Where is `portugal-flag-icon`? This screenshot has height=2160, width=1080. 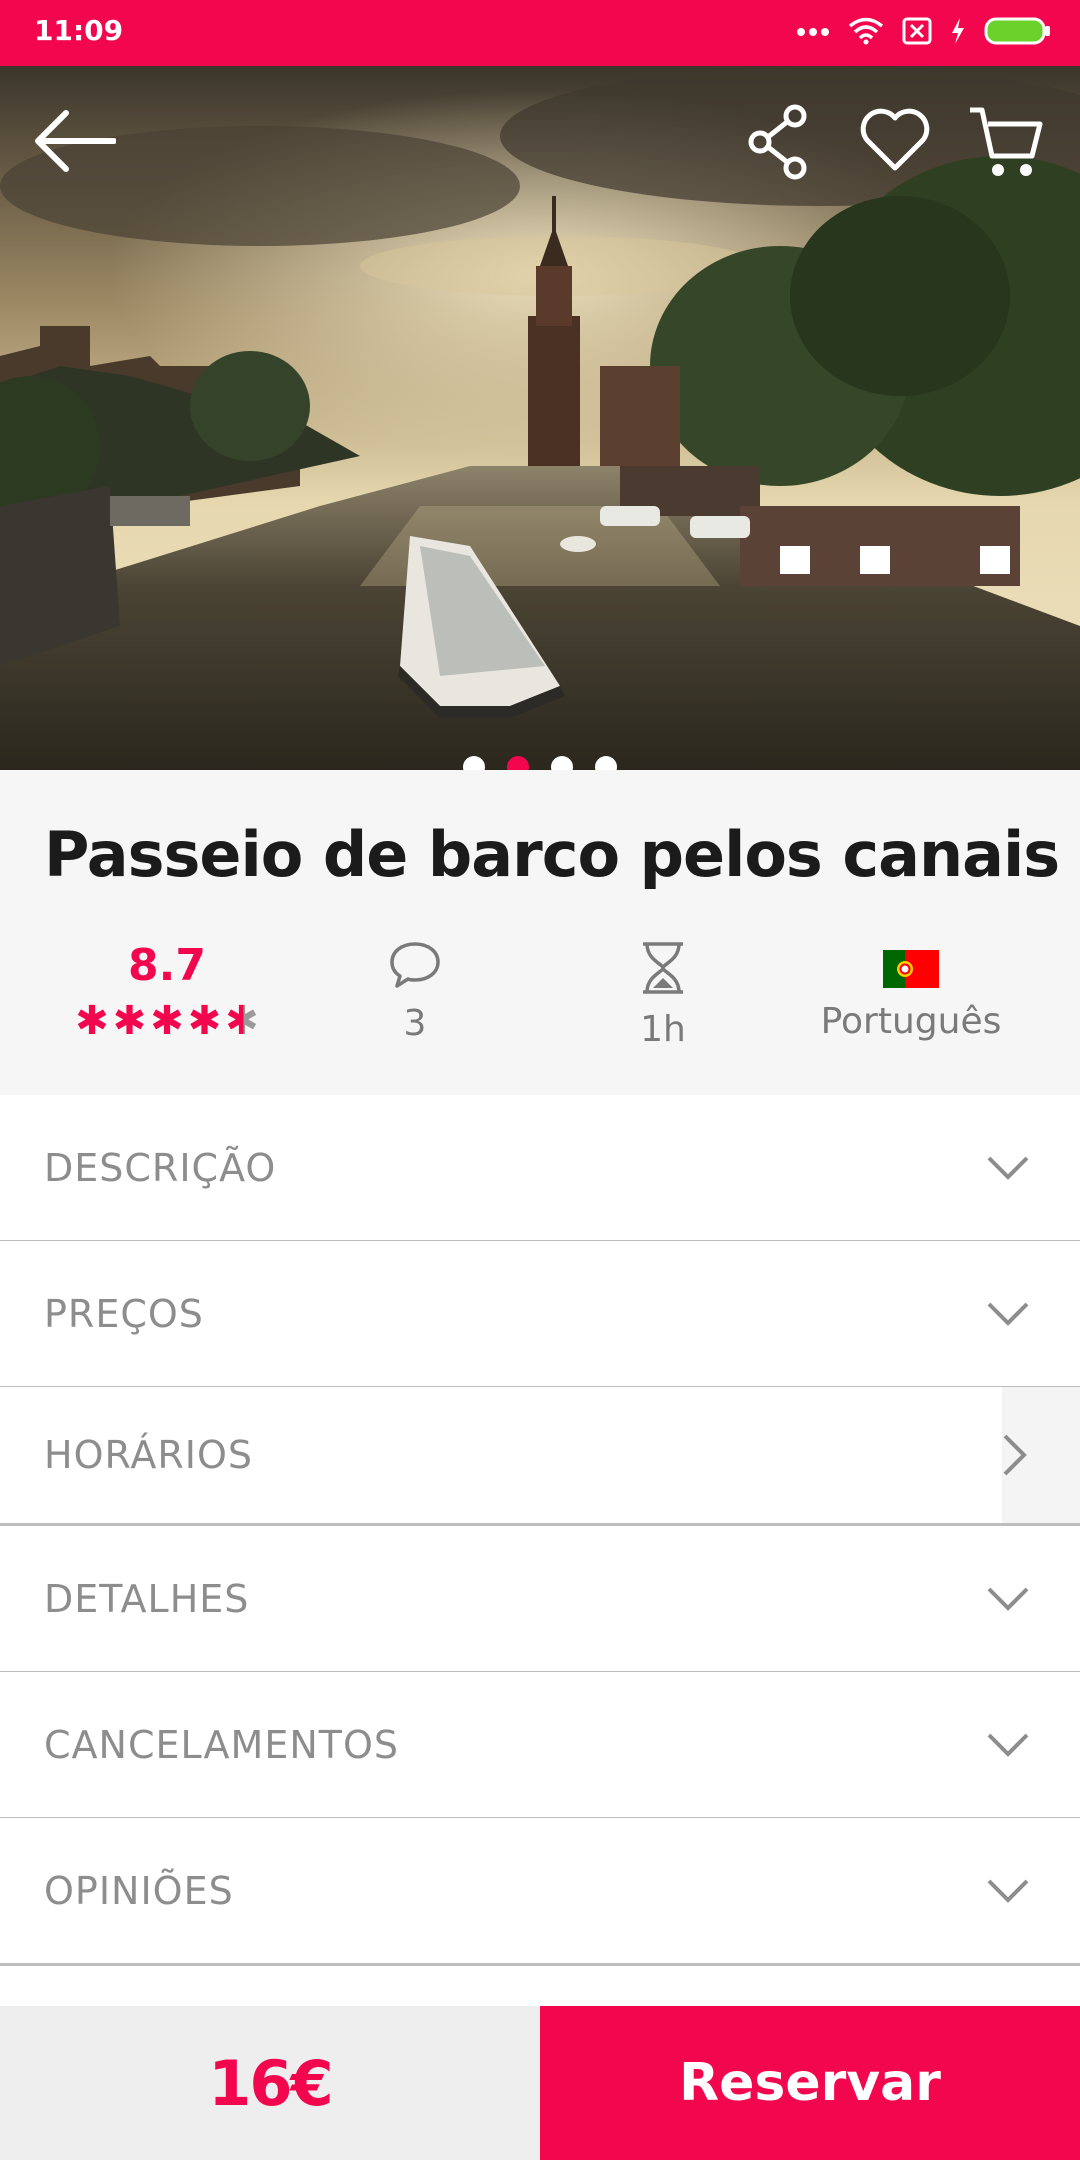
portugal-flag-icon is located at coordinates (911, 969).